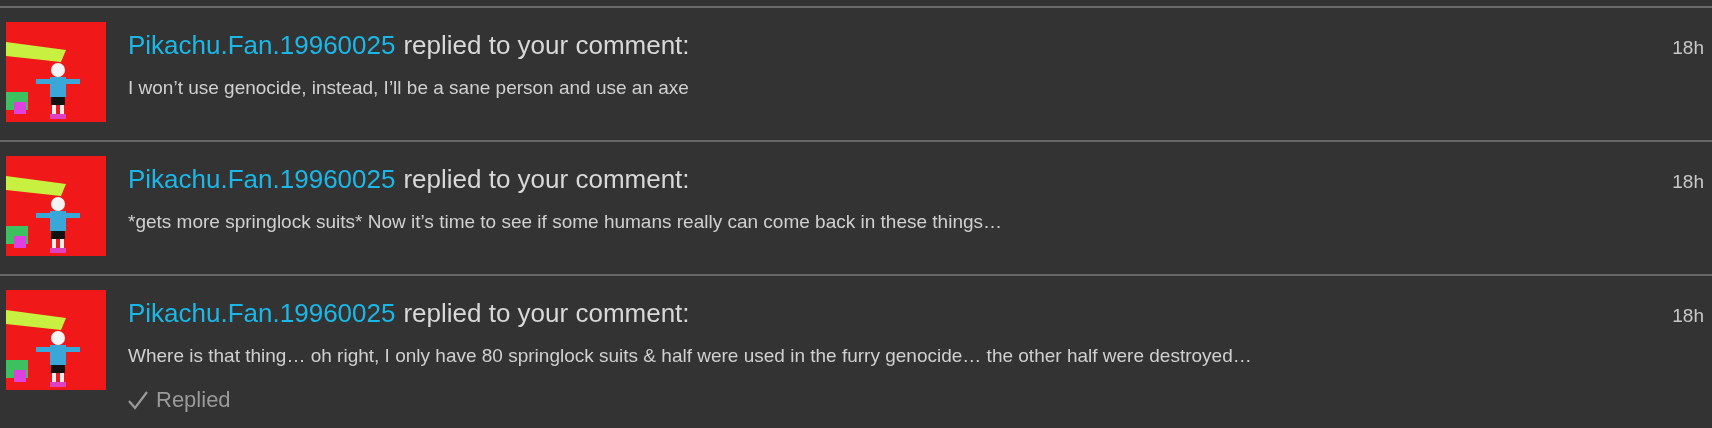  Describe the element at coordinates (193, 400) in the screenshot. I see `replied-status: Replied` at that location.